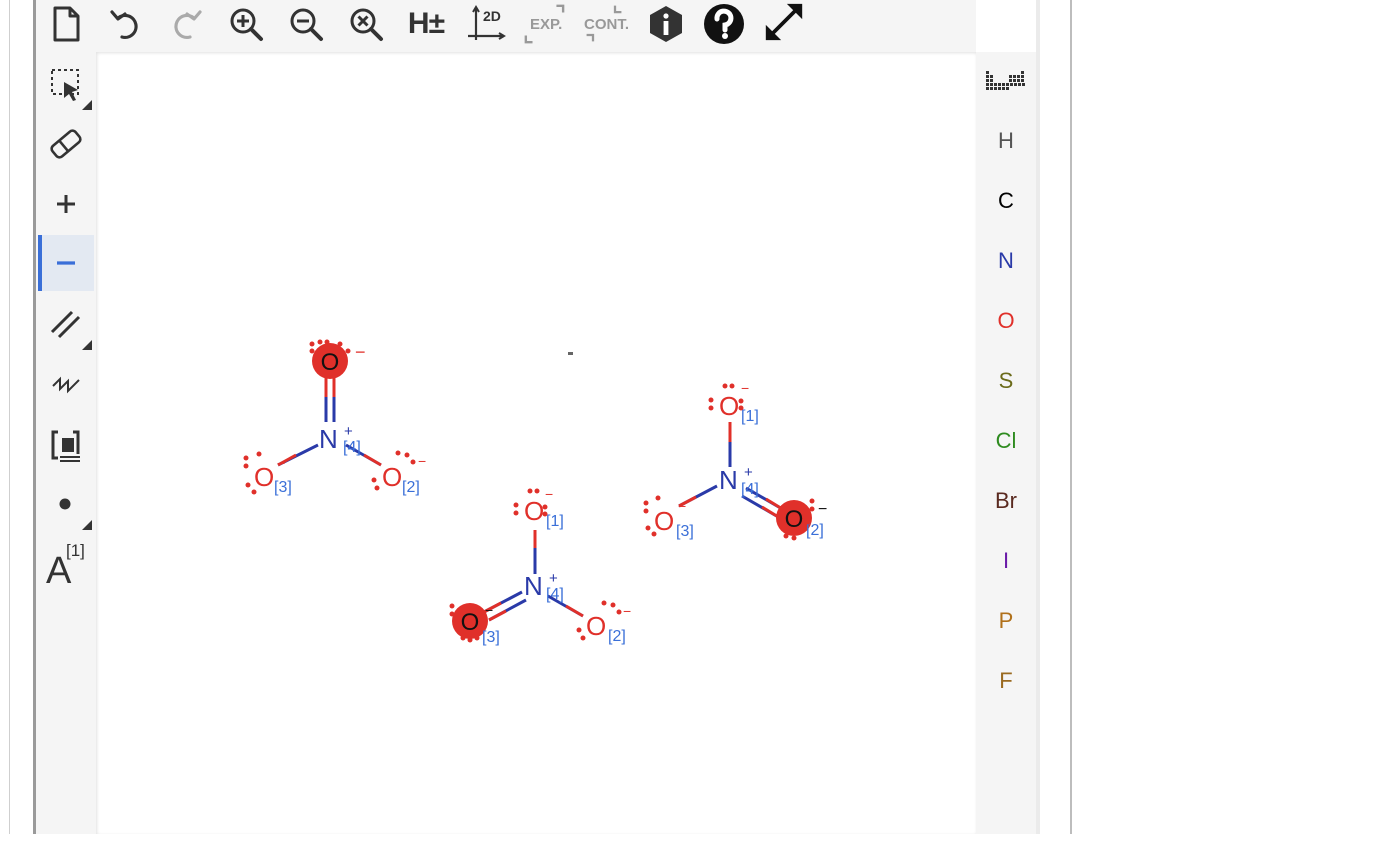  What do you see at coordinates (570, 353) in the screenshot?
I see `canvas-dot` at bounding box center [570, 353].